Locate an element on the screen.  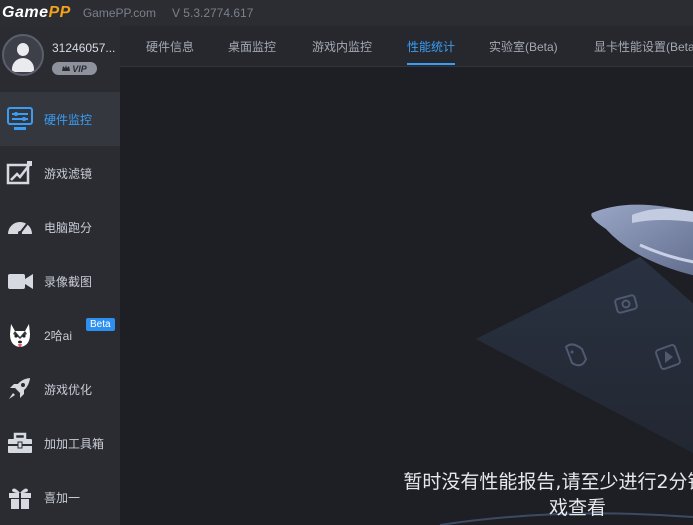
sidebar-item-label: 喜加一 is located at coordinates (62, 498).